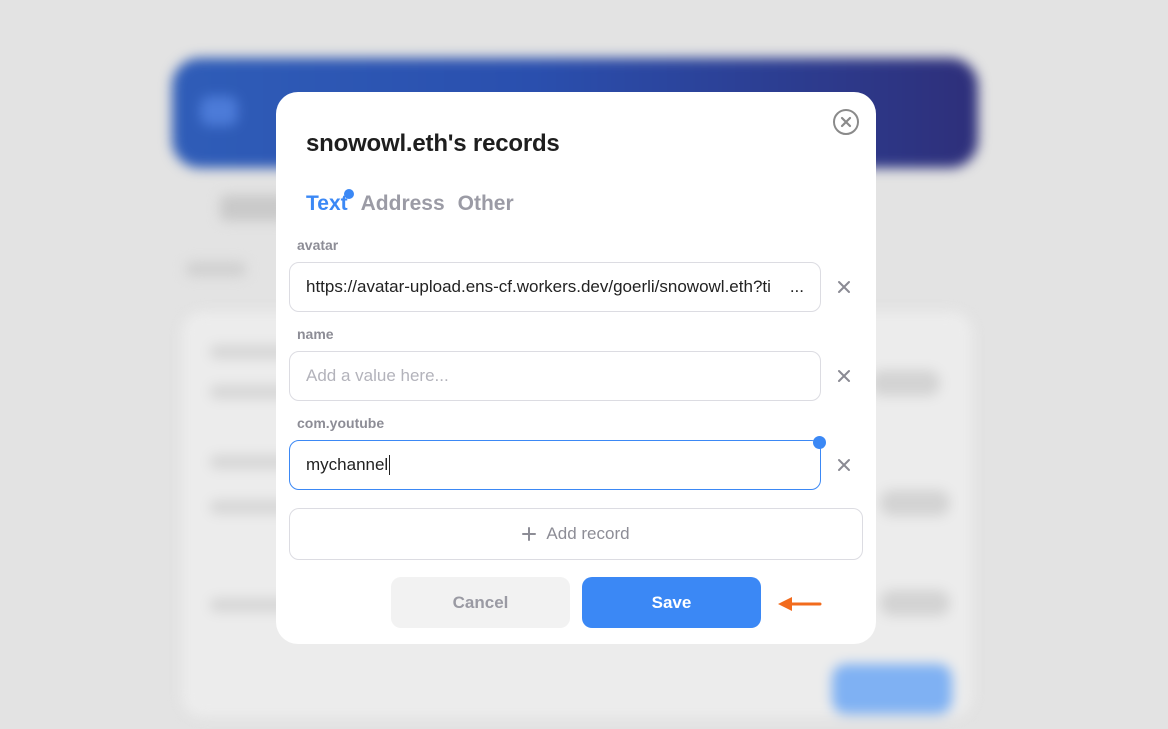 The width and height of the screenshot is (1168, 729). What do you see at coordinates (844, 465) in the screenshot?
I see `remove-youtube-record-x-icon` at bounding box center [844, 465].